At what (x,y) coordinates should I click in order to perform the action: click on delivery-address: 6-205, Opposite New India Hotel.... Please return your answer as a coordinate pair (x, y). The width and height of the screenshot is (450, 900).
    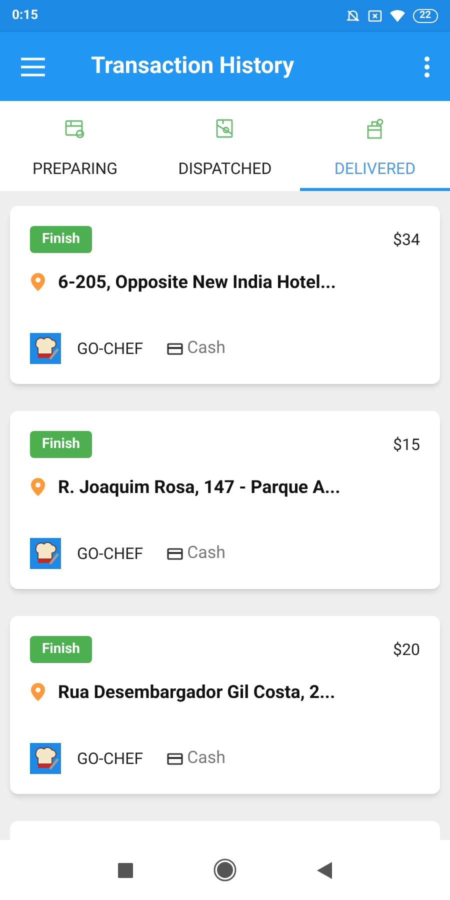
    Looking at the image, I should click on (197, 283).